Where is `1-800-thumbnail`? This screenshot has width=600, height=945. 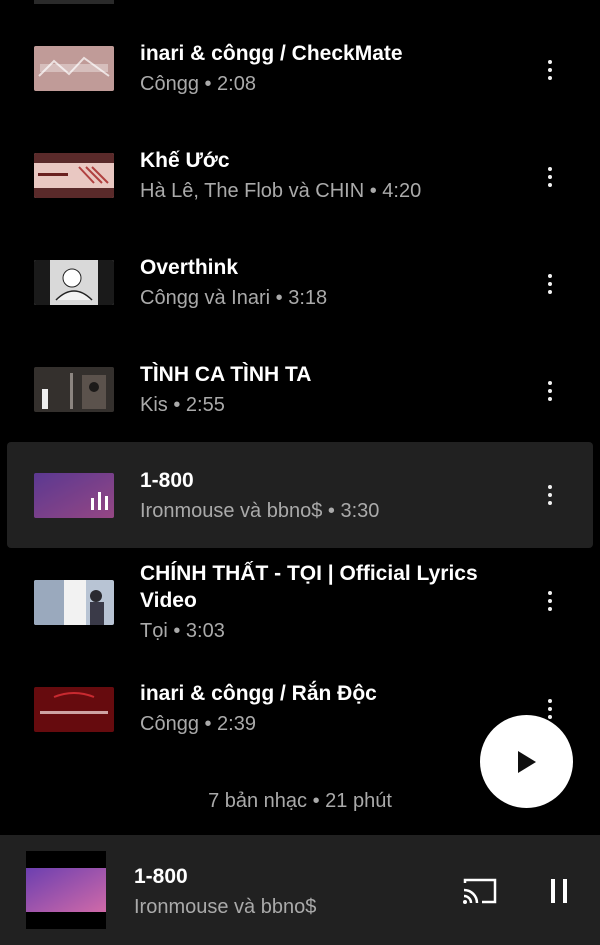
1-800-thumbnail is located at coordinates (66, 890).